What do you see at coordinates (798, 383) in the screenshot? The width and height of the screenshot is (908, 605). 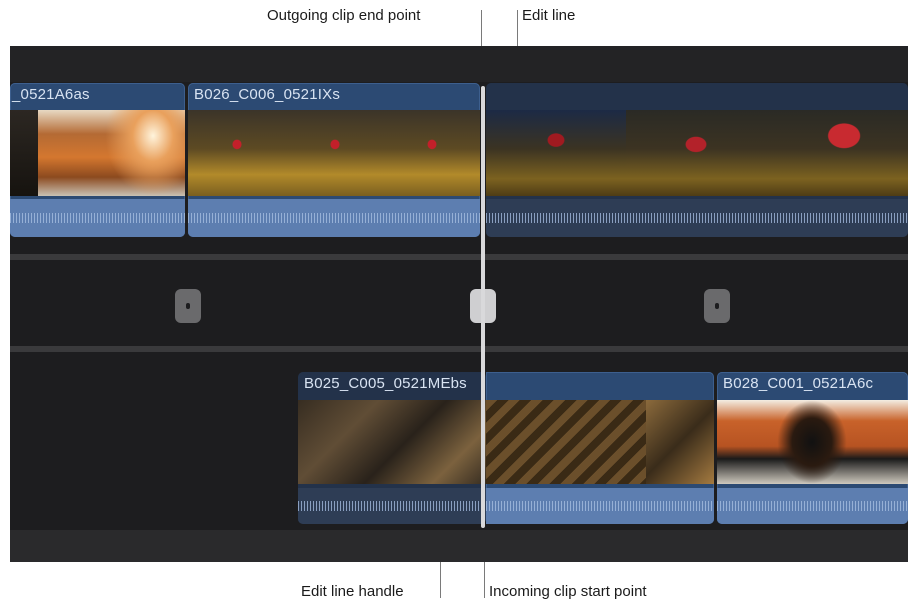 I see `clip-name: B028_C001_0521A6c` at bounding box center [798, 383].